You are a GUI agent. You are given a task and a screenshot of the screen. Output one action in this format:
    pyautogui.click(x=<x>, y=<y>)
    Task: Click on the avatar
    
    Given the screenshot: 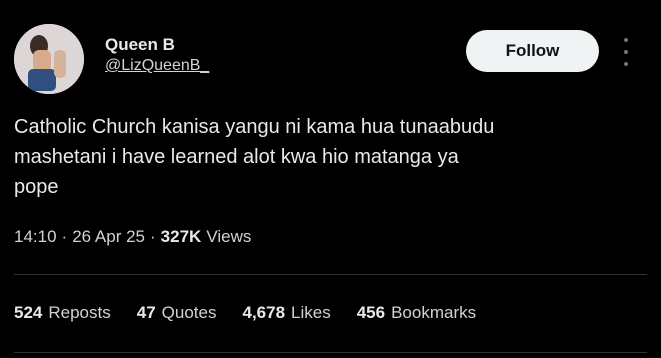 What is the action you would take?
    pyautogui.click(x=49, y=59)
    